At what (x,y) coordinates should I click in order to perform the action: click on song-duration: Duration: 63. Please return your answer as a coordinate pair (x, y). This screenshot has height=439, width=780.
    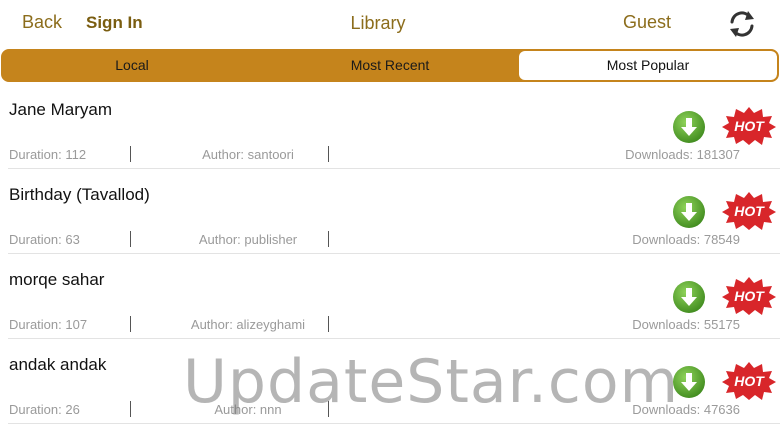
    Looking at the image, I should click on (44, 239).